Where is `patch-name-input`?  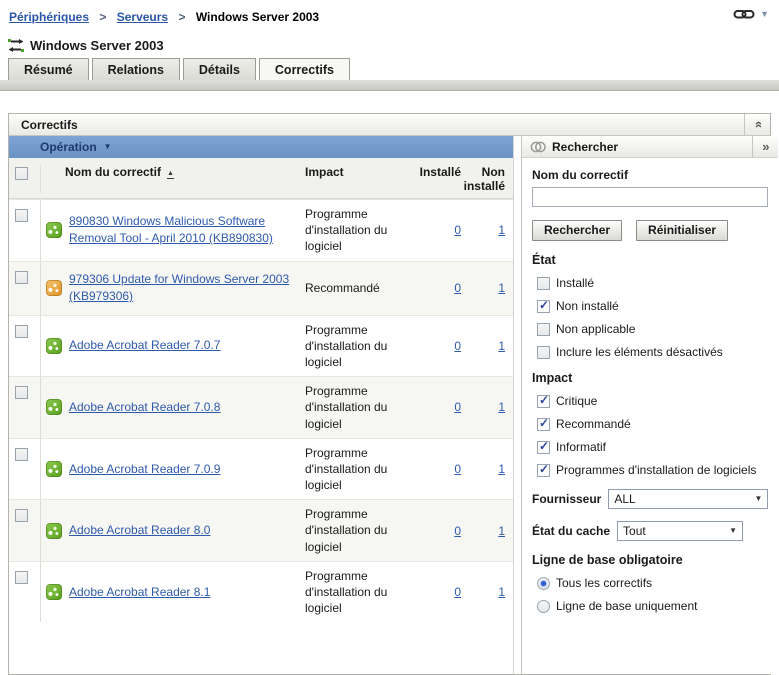 patch-name-input is located at coordinates (650, 197).